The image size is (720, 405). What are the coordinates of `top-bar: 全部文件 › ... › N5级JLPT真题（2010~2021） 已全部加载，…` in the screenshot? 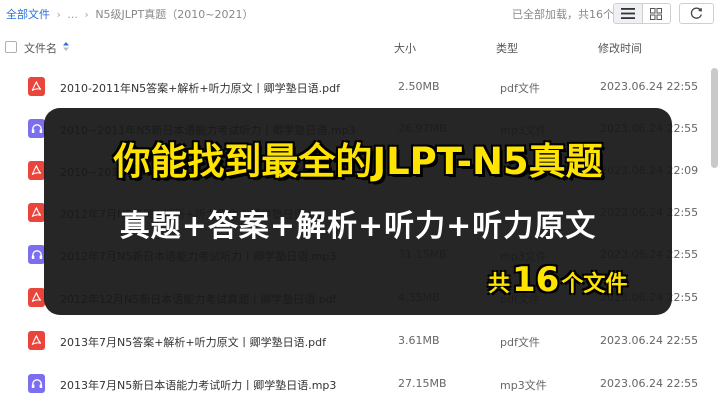 It's located at (360, 13).